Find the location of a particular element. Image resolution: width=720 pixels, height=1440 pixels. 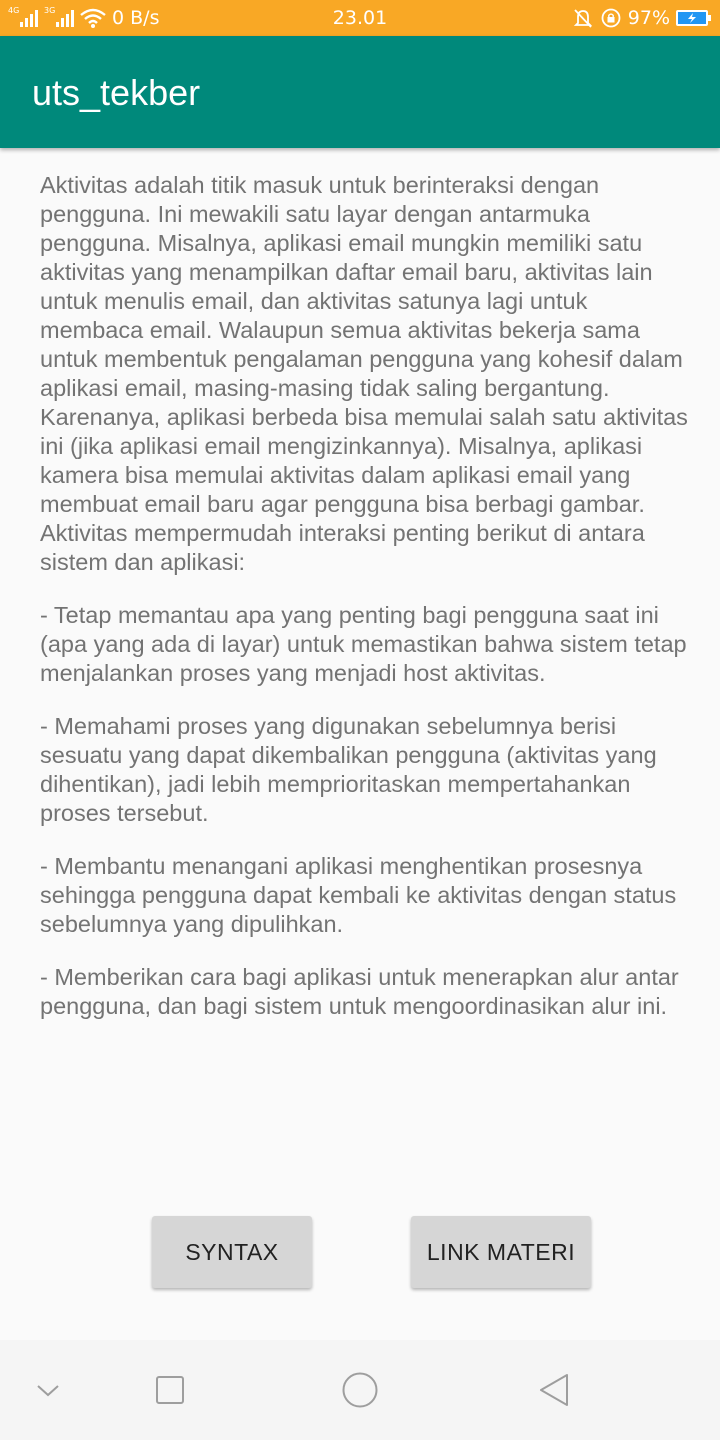

app-title: uts_tekber is located at coordinates (116, 92).